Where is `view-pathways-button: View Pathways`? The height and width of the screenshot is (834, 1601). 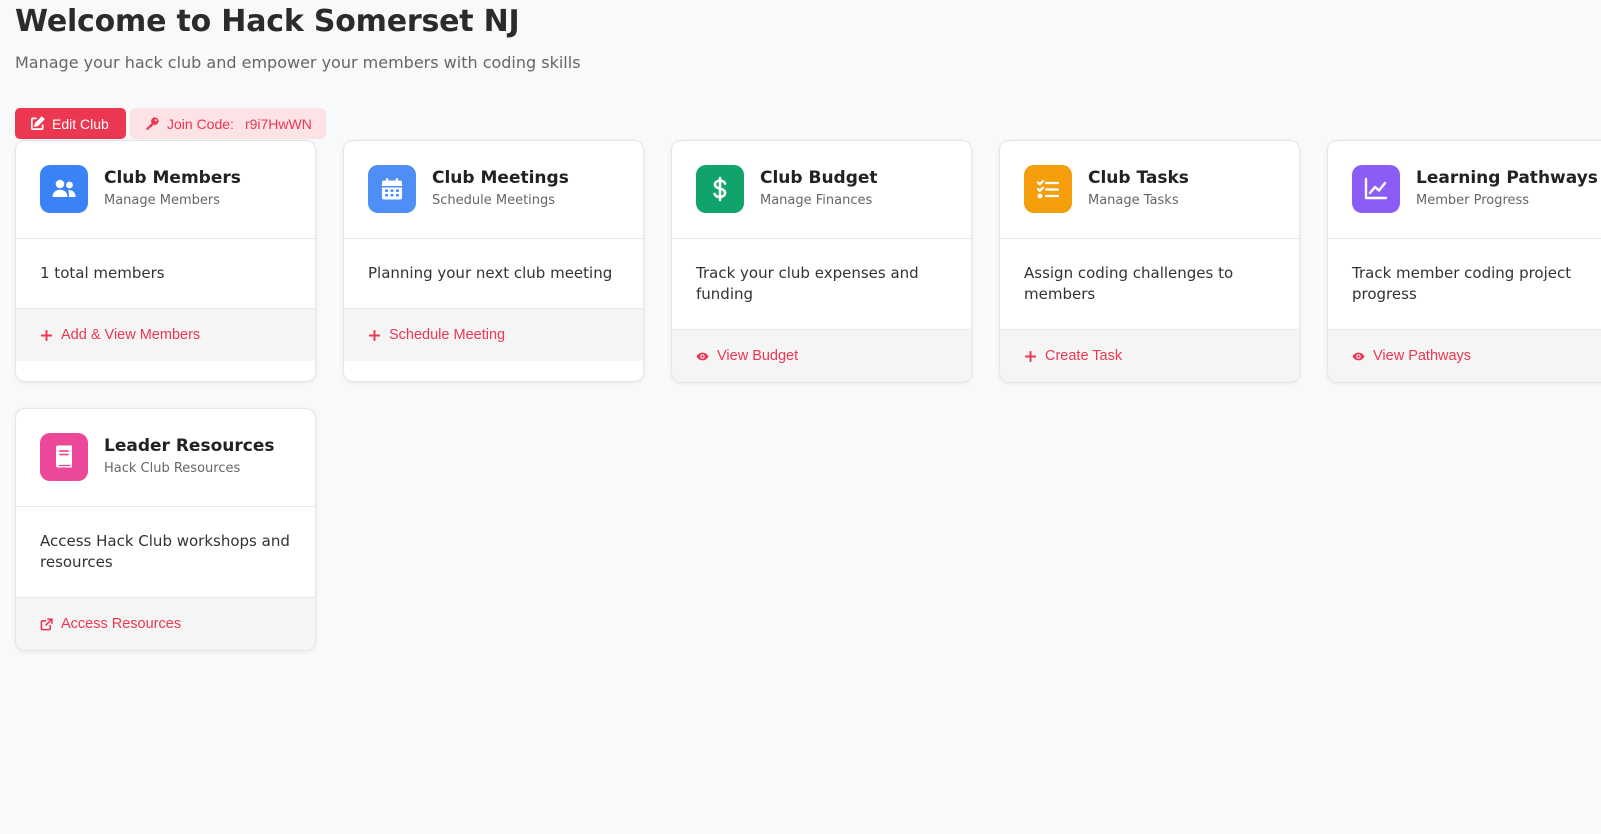 view-pathways-button: View Pathways is located at coordinates (1464, 356).